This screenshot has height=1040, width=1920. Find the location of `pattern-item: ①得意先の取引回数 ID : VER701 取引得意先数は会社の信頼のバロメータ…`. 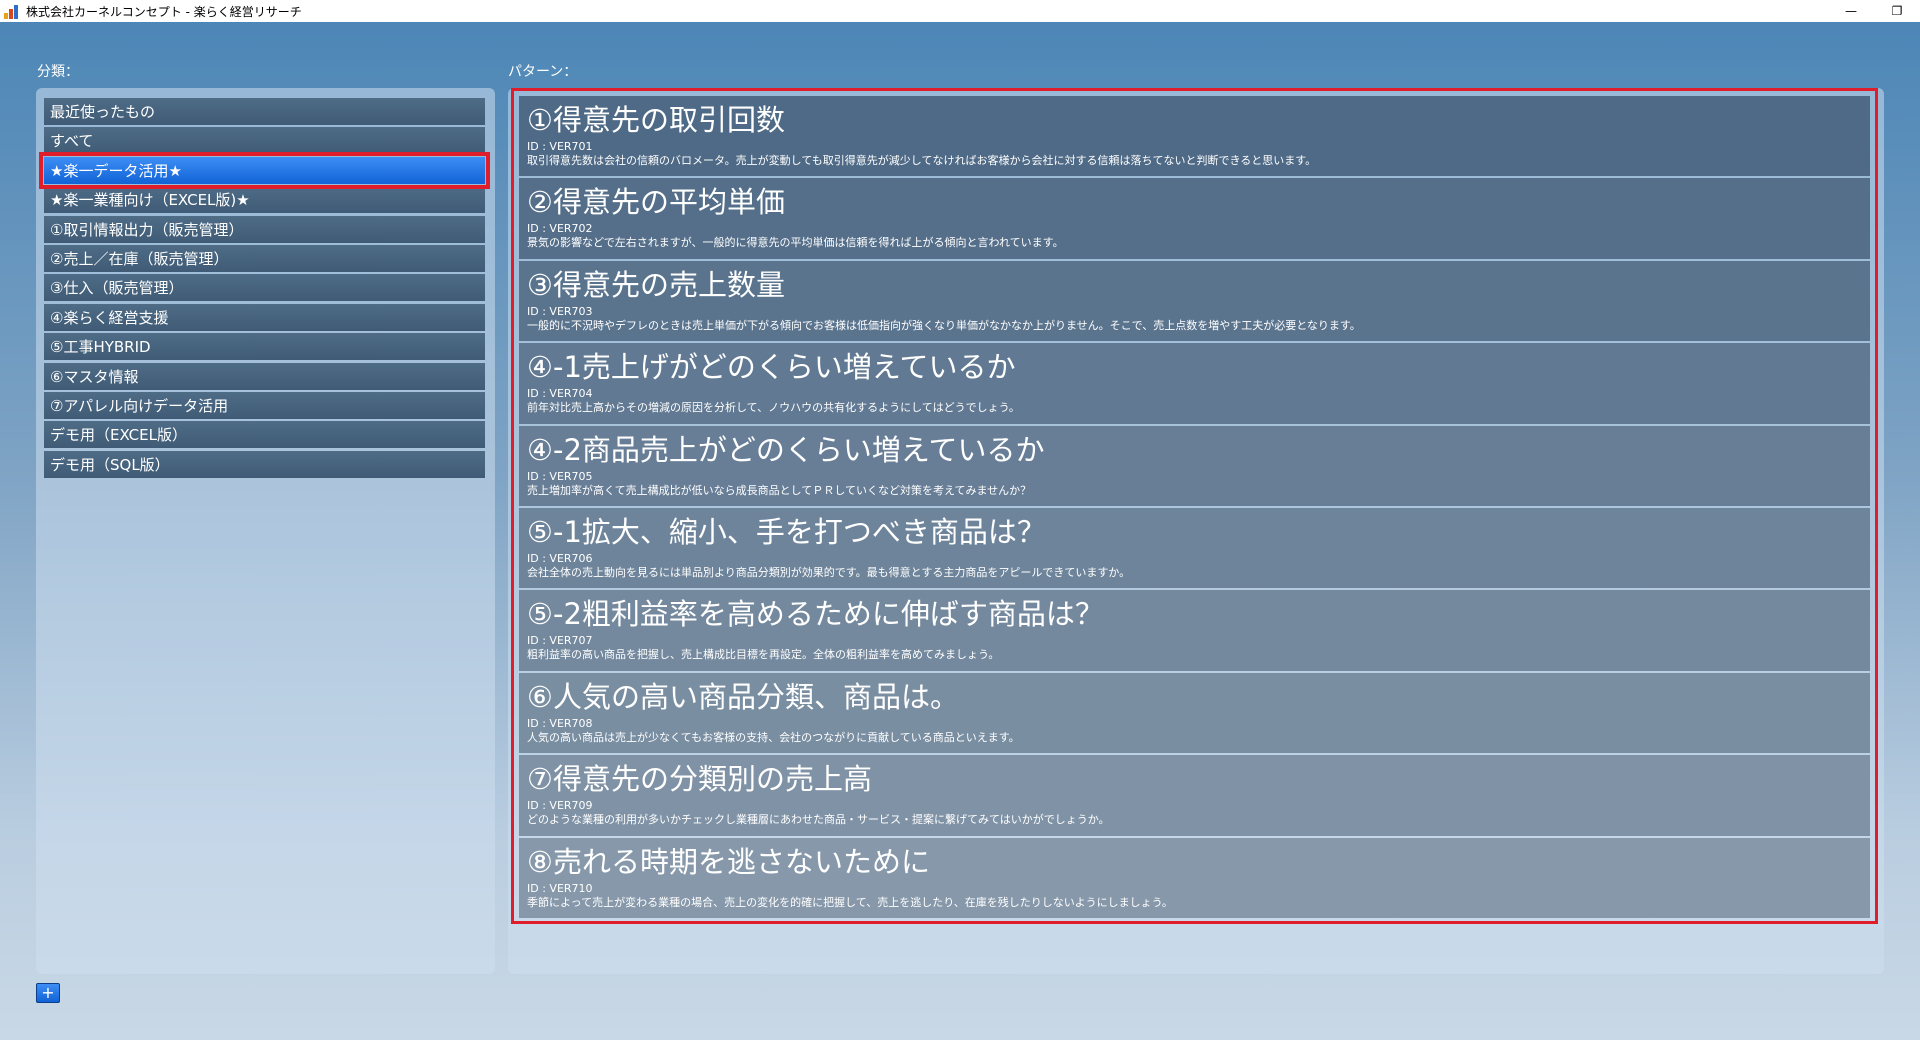

pattern-item: ①得意先の取引回数 ID : VER701 取引得意先数は会社の信頼のバロメータ… is located at coordinates (1194, 136).